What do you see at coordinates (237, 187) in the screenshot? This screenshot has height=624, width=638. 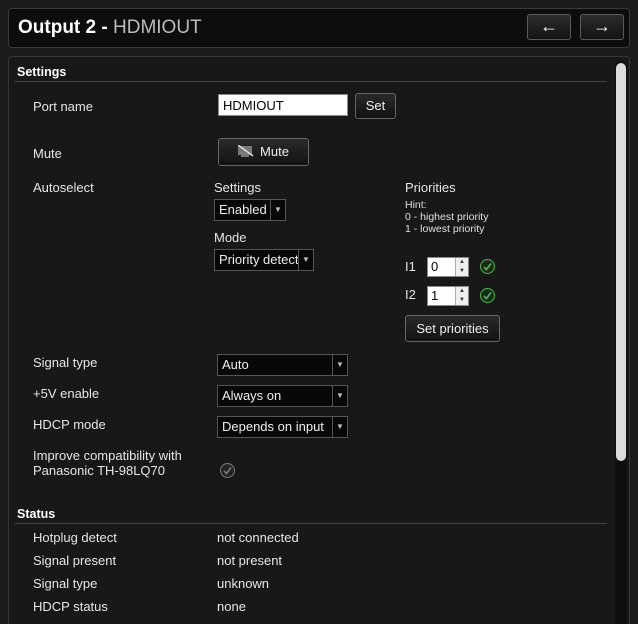 I see `autoselect-settings-label: Settings` at bounding box center [237, 187].